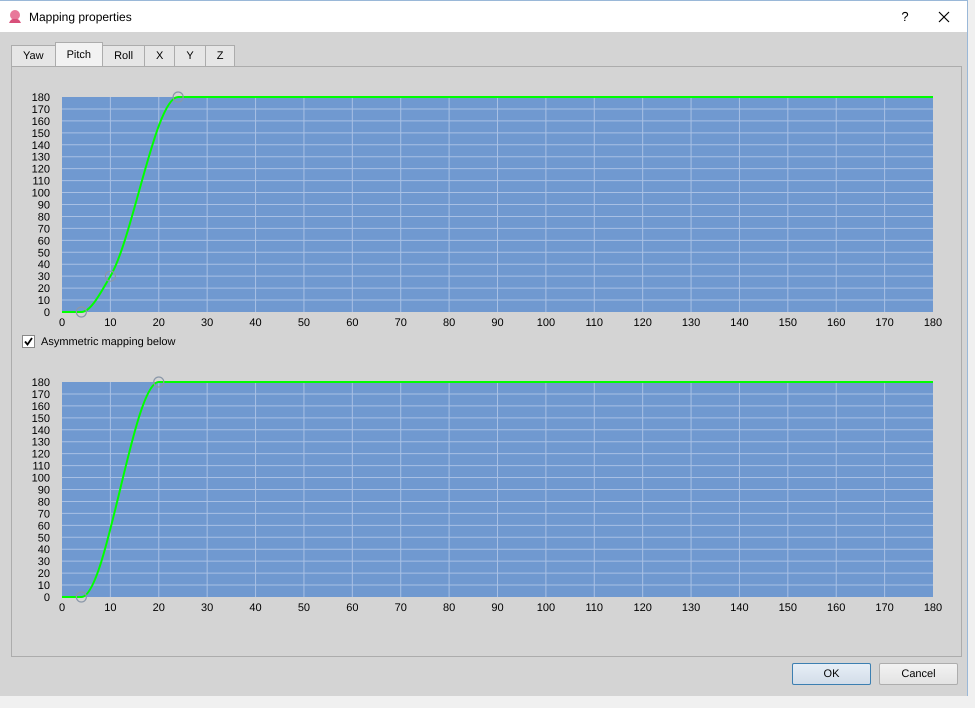  Describe the element at coordinates (79, 54) in the screenshot. I see `tab: Pitch` at that location.